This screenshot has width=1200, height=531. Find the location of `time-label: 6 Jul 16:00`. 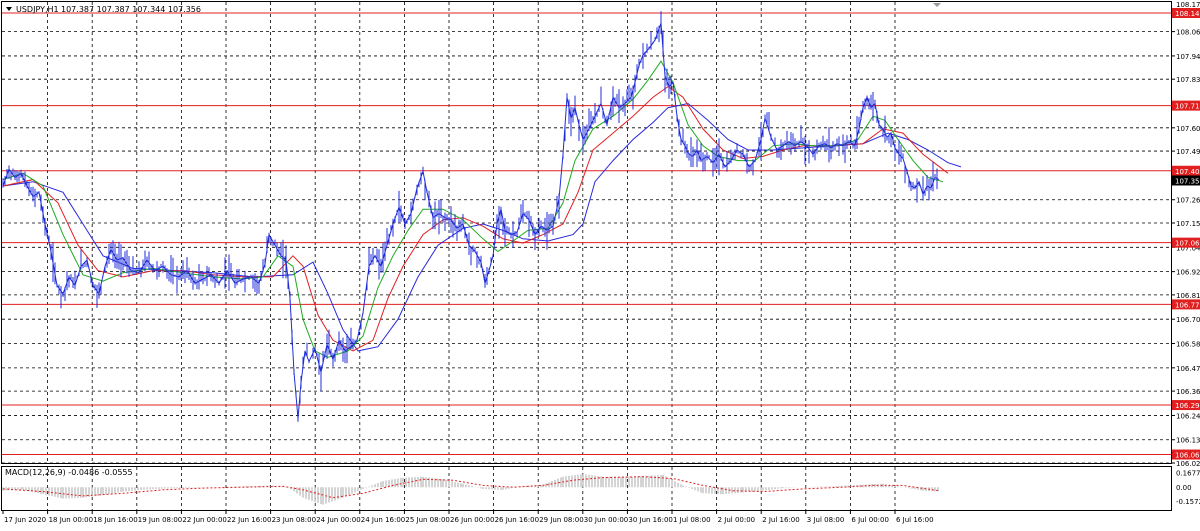

time-label: 6 Jul 16:00 is located at coordinates (915, 520).